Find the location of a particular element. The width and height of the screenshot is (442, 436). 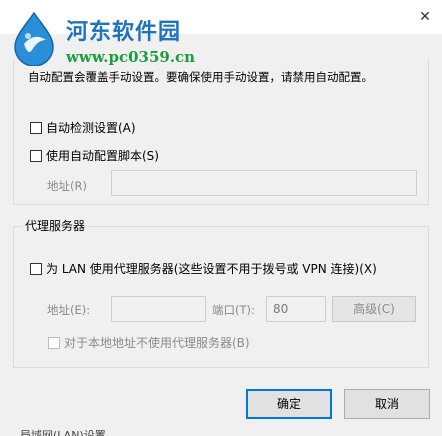

proxy-address-input is located at coordinates (158, 309).